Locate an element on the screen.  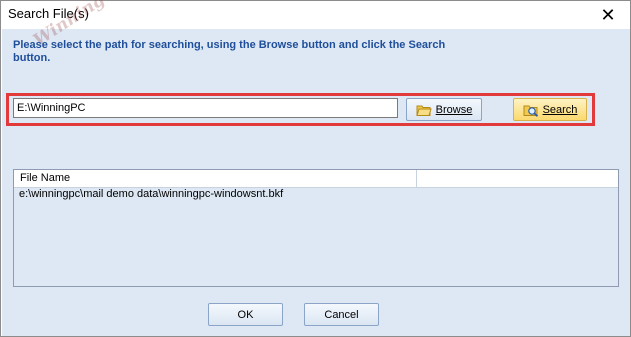
search-button: Search is located at coordinates (550, 109).